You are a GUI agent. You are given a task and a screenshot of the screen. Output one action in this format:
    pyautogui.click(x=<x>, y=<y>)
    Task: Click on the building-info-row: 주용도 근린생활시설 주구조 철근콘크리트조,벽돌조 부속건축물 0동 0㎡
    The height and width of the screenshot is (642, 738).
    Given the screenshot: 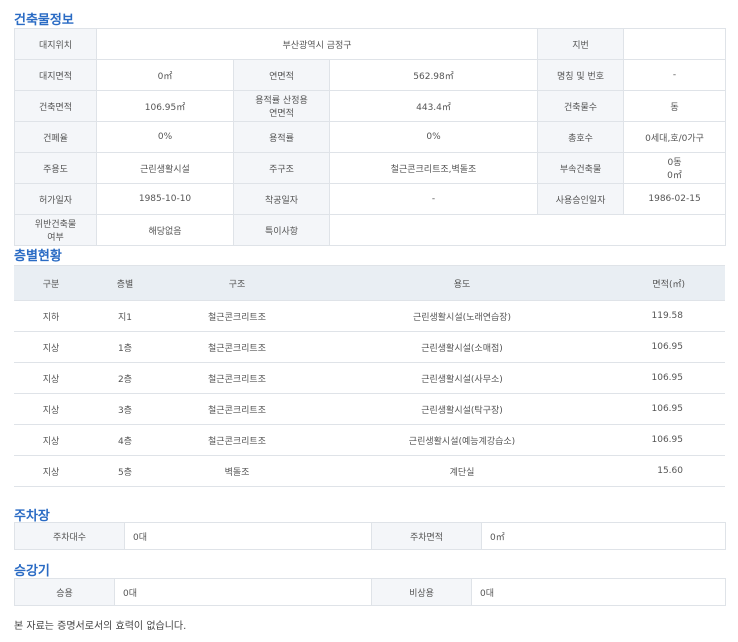 What is the action you would take?
    pyautogui.click(x=370, y=168)
    